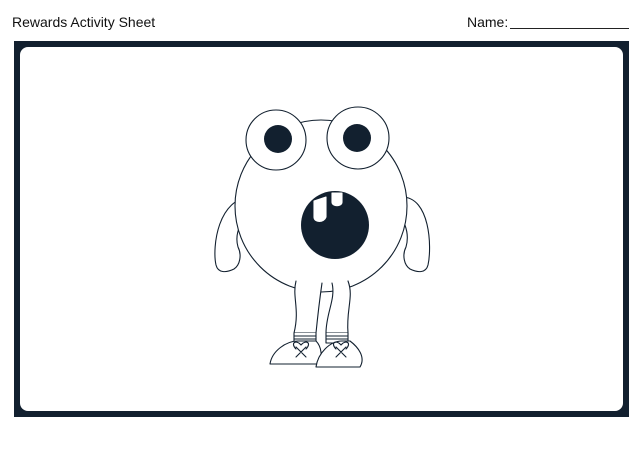 Image resolution: width=640 pixels, height=452 pixels. Describe the element at coordinates (488, 22) in the screenshot. I see `name-label: Name:` at that location.